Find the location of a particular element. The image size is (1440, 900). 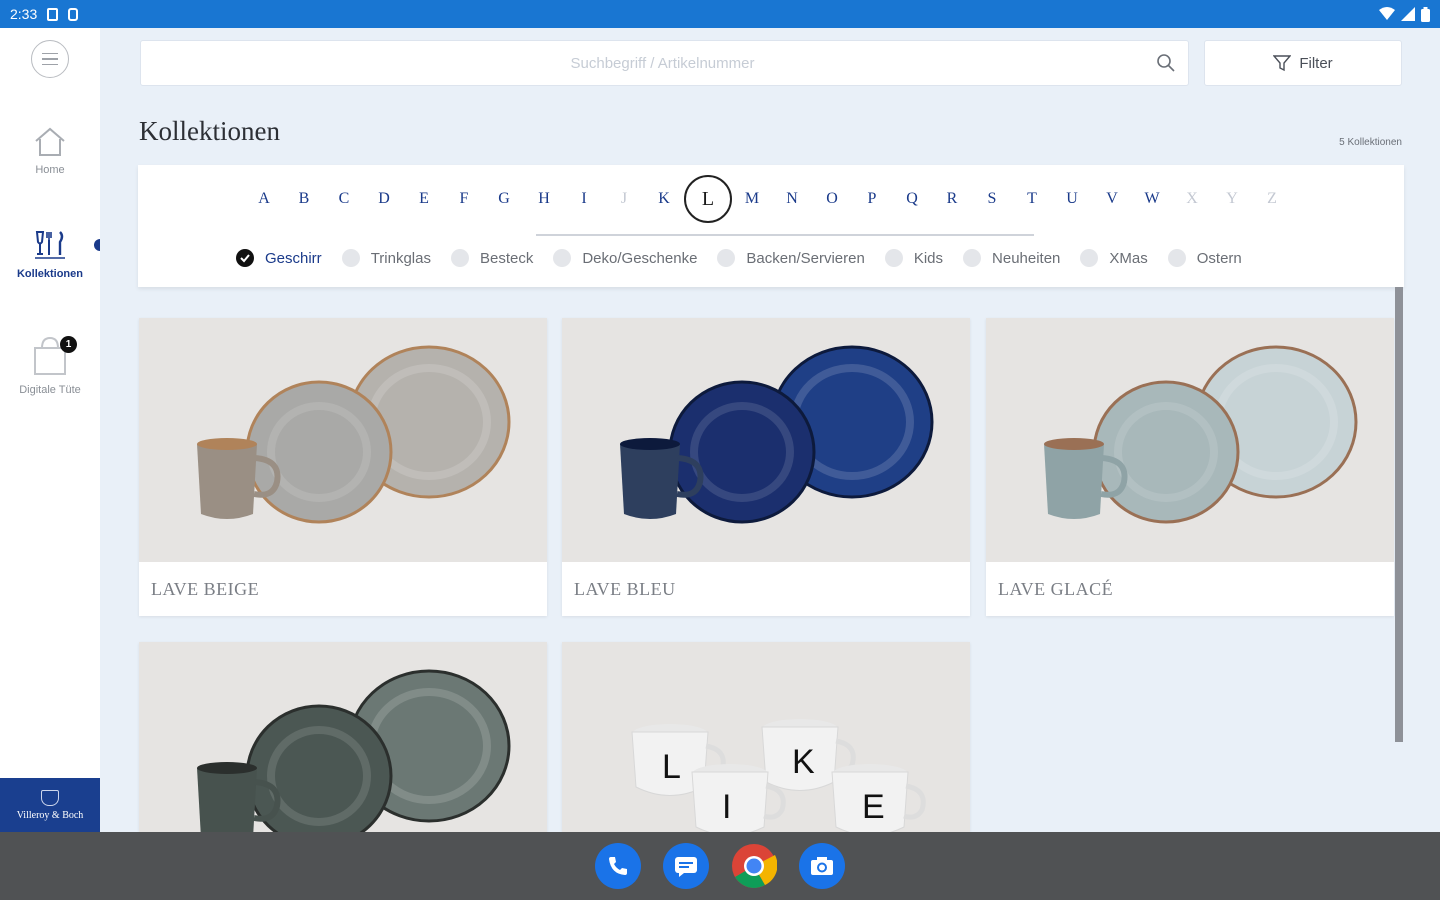

letter-label: G is located at coordinates (504, 198).